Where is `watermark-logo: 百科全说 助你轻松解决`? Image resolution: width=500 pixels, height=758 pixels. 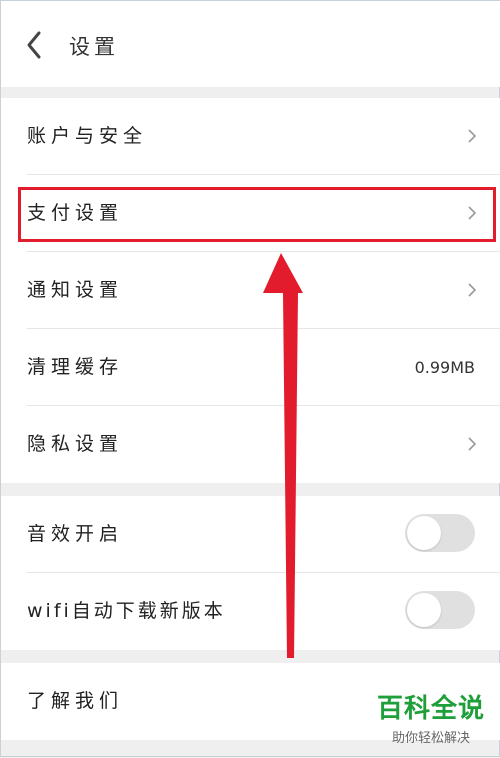 watermark-logo: 百科全说 助你轻松解决 is located at coordinates (431, 717).